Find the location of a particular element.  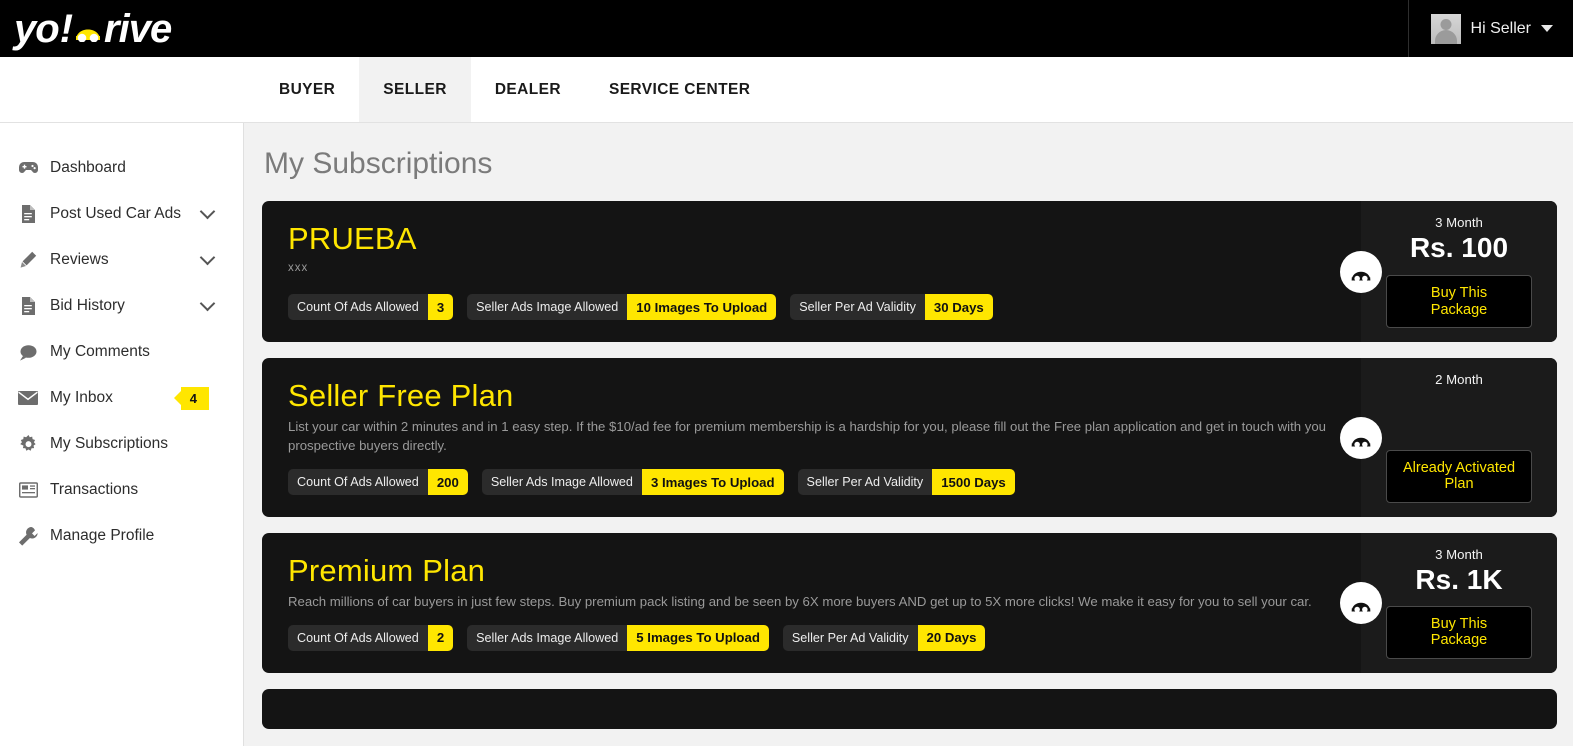

plan-feature: Count Of Ads Allowed 200 is located at coordinates (378, 482).